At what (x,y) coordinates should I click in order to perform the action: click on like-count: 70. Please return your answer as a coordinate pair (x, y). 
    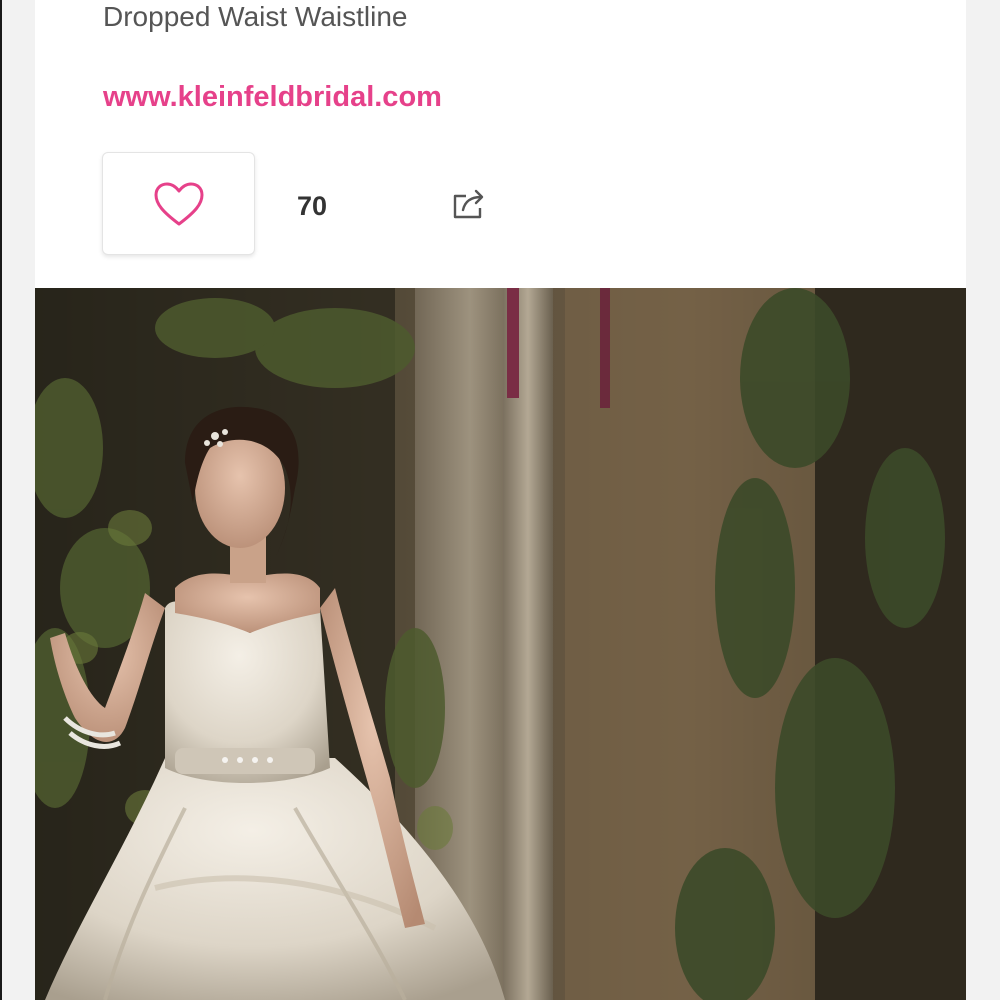
    Looking at the image, I should click on (312, 206).